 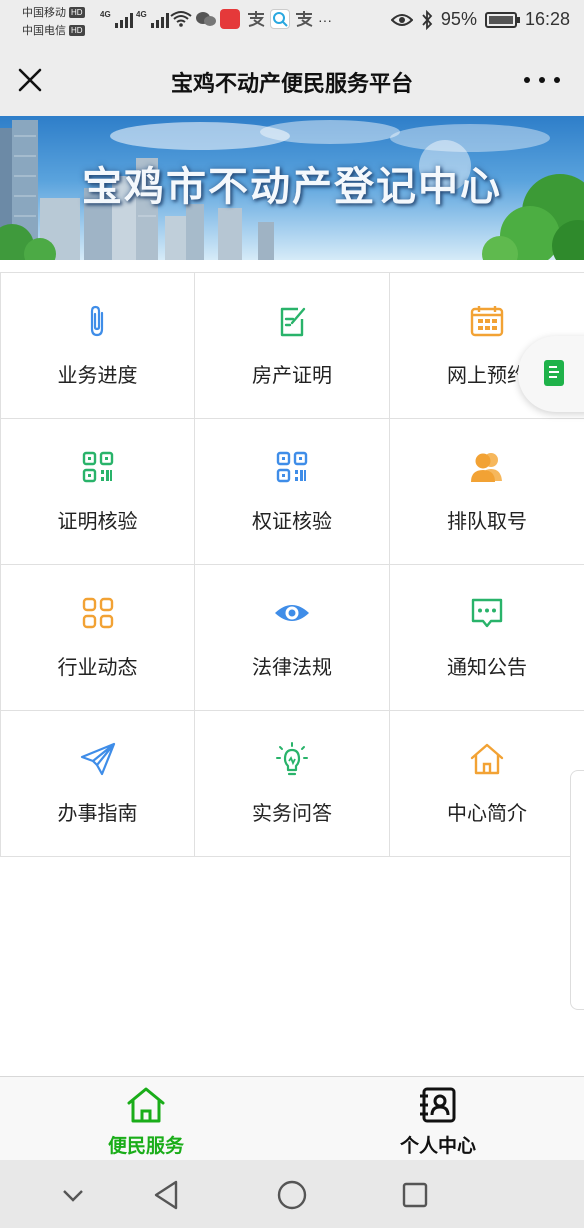 What do you see at coordinates (98, 759) in the screenshot?
I see `paper-plane-icon` at bounding box center [98, 759].